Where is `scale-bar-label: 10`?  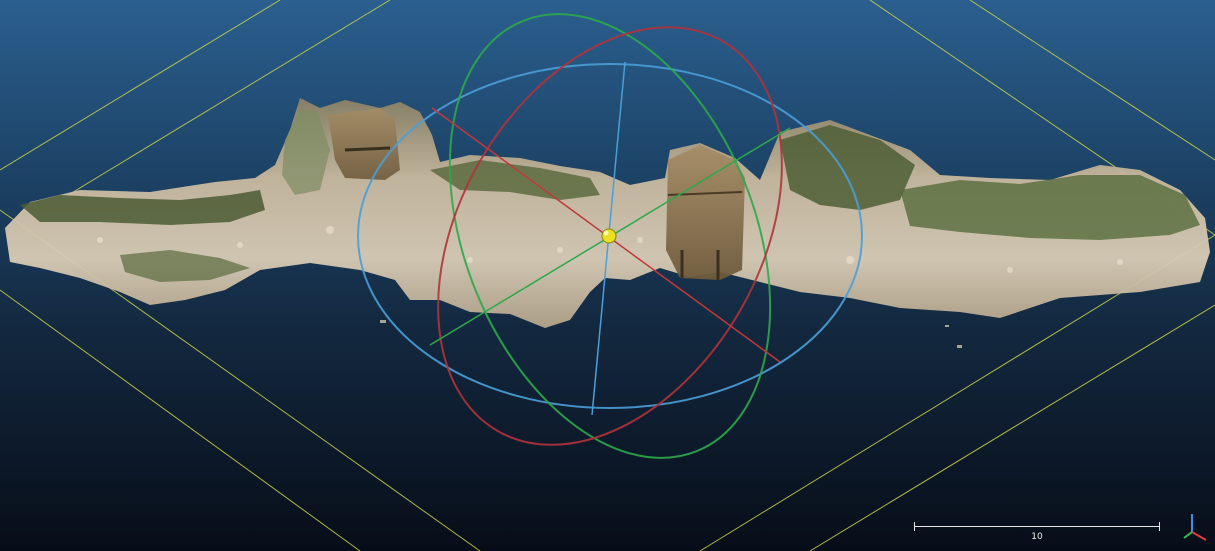
scale-bar-label: 10 is located at coordinates (1037, 537).